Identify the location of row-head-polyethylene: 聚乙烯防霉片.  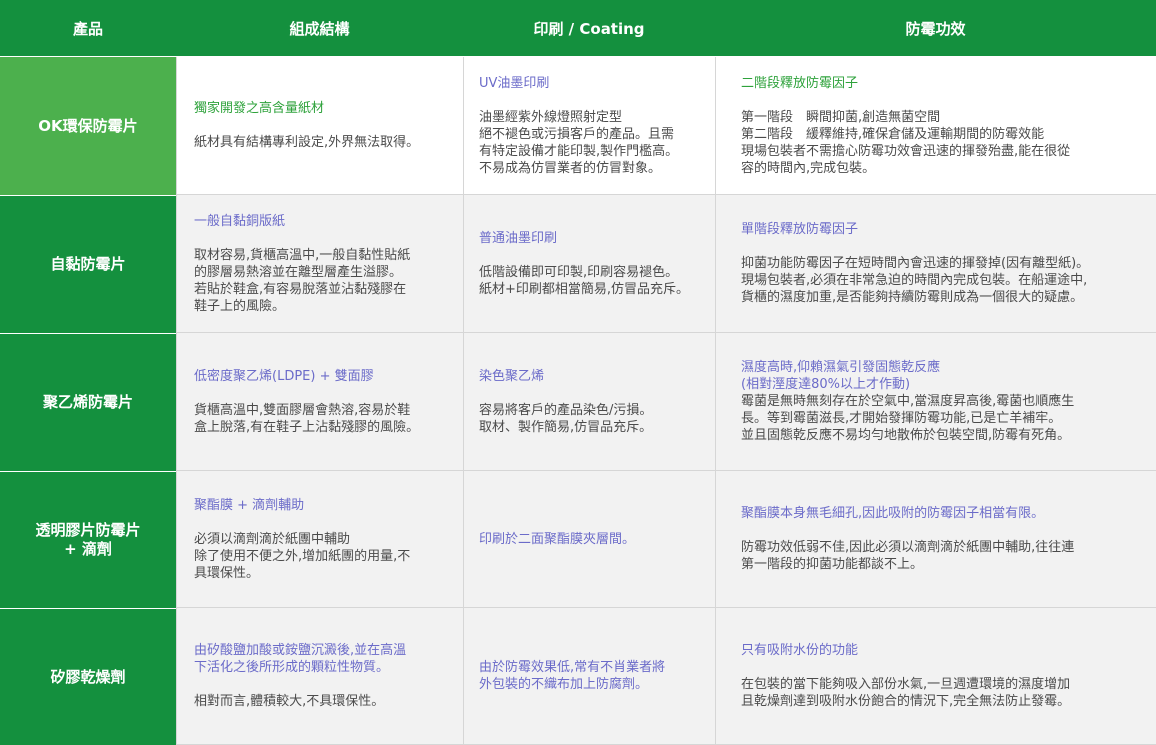
(88, 402).